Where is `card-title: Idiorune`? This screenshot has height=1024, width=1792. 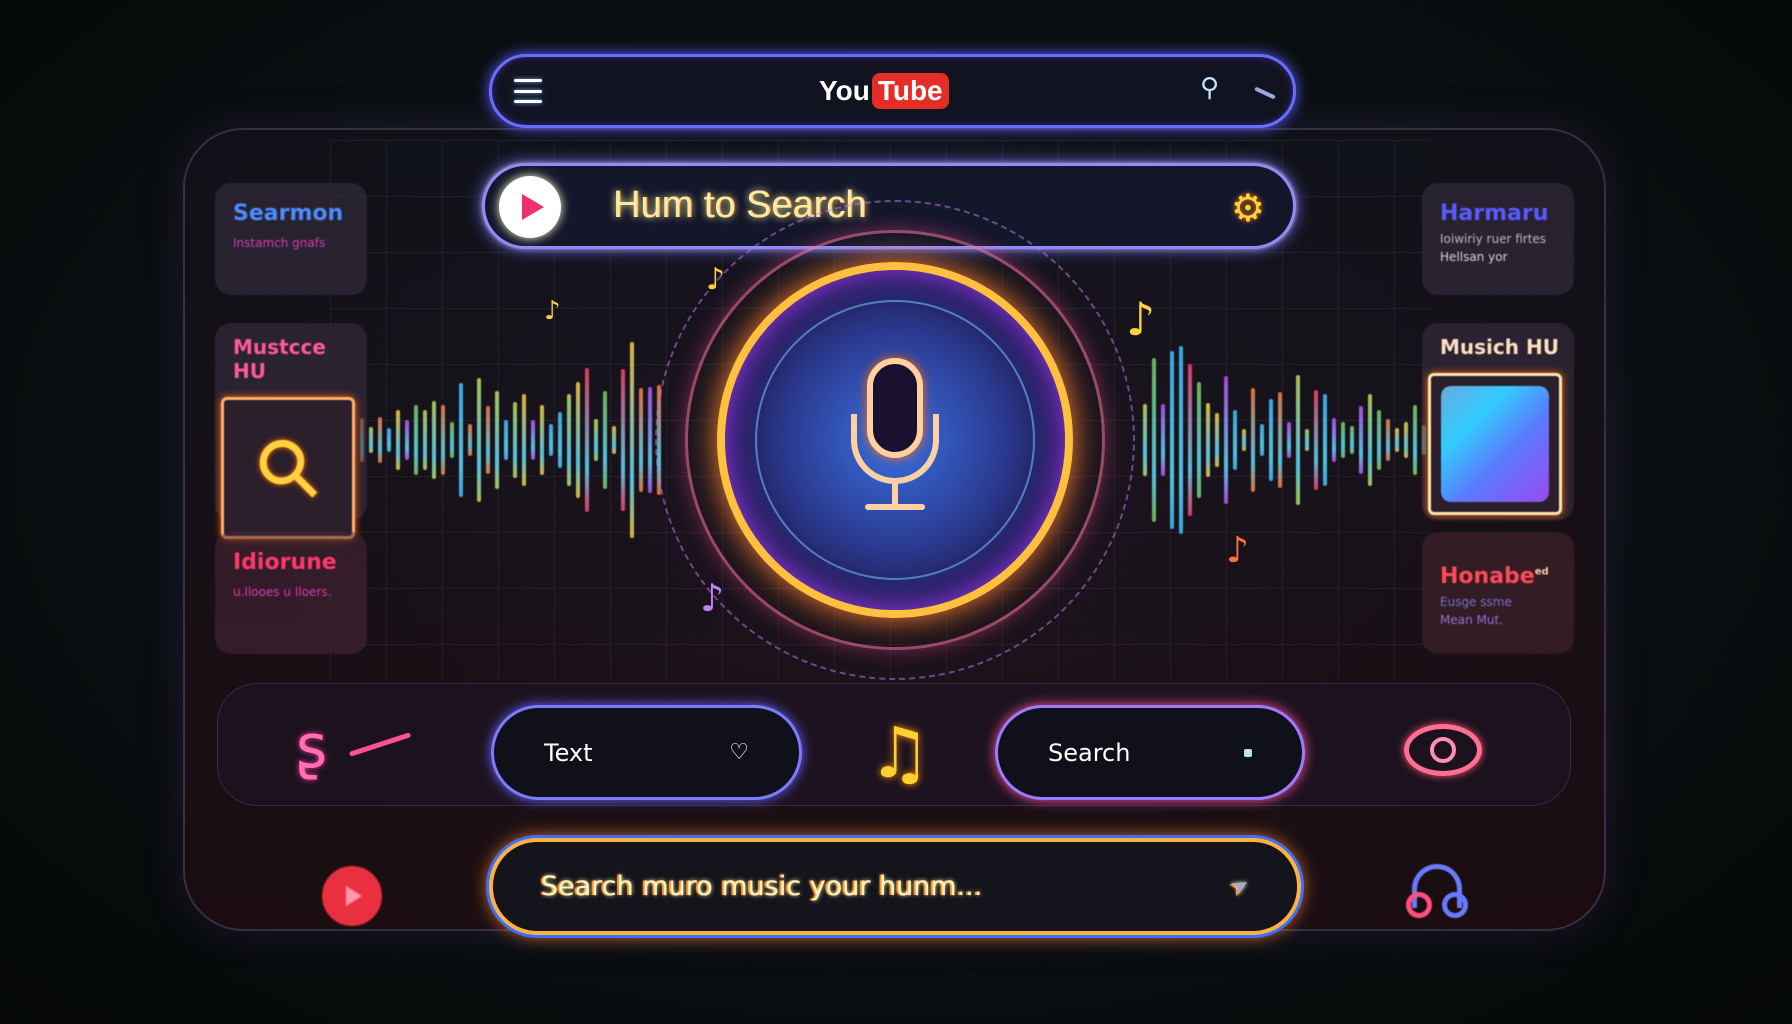 card-title: Idiorune is located at coordinates (285, 562).